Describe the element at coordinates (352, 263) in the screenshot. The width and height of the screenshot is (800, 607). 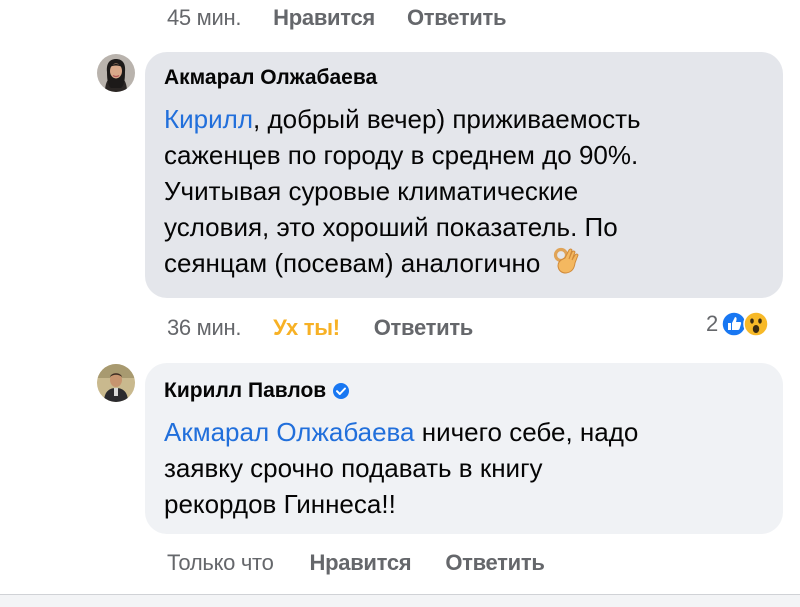
I see `text-line: сеянцам (посевам) аналогично` at that location.